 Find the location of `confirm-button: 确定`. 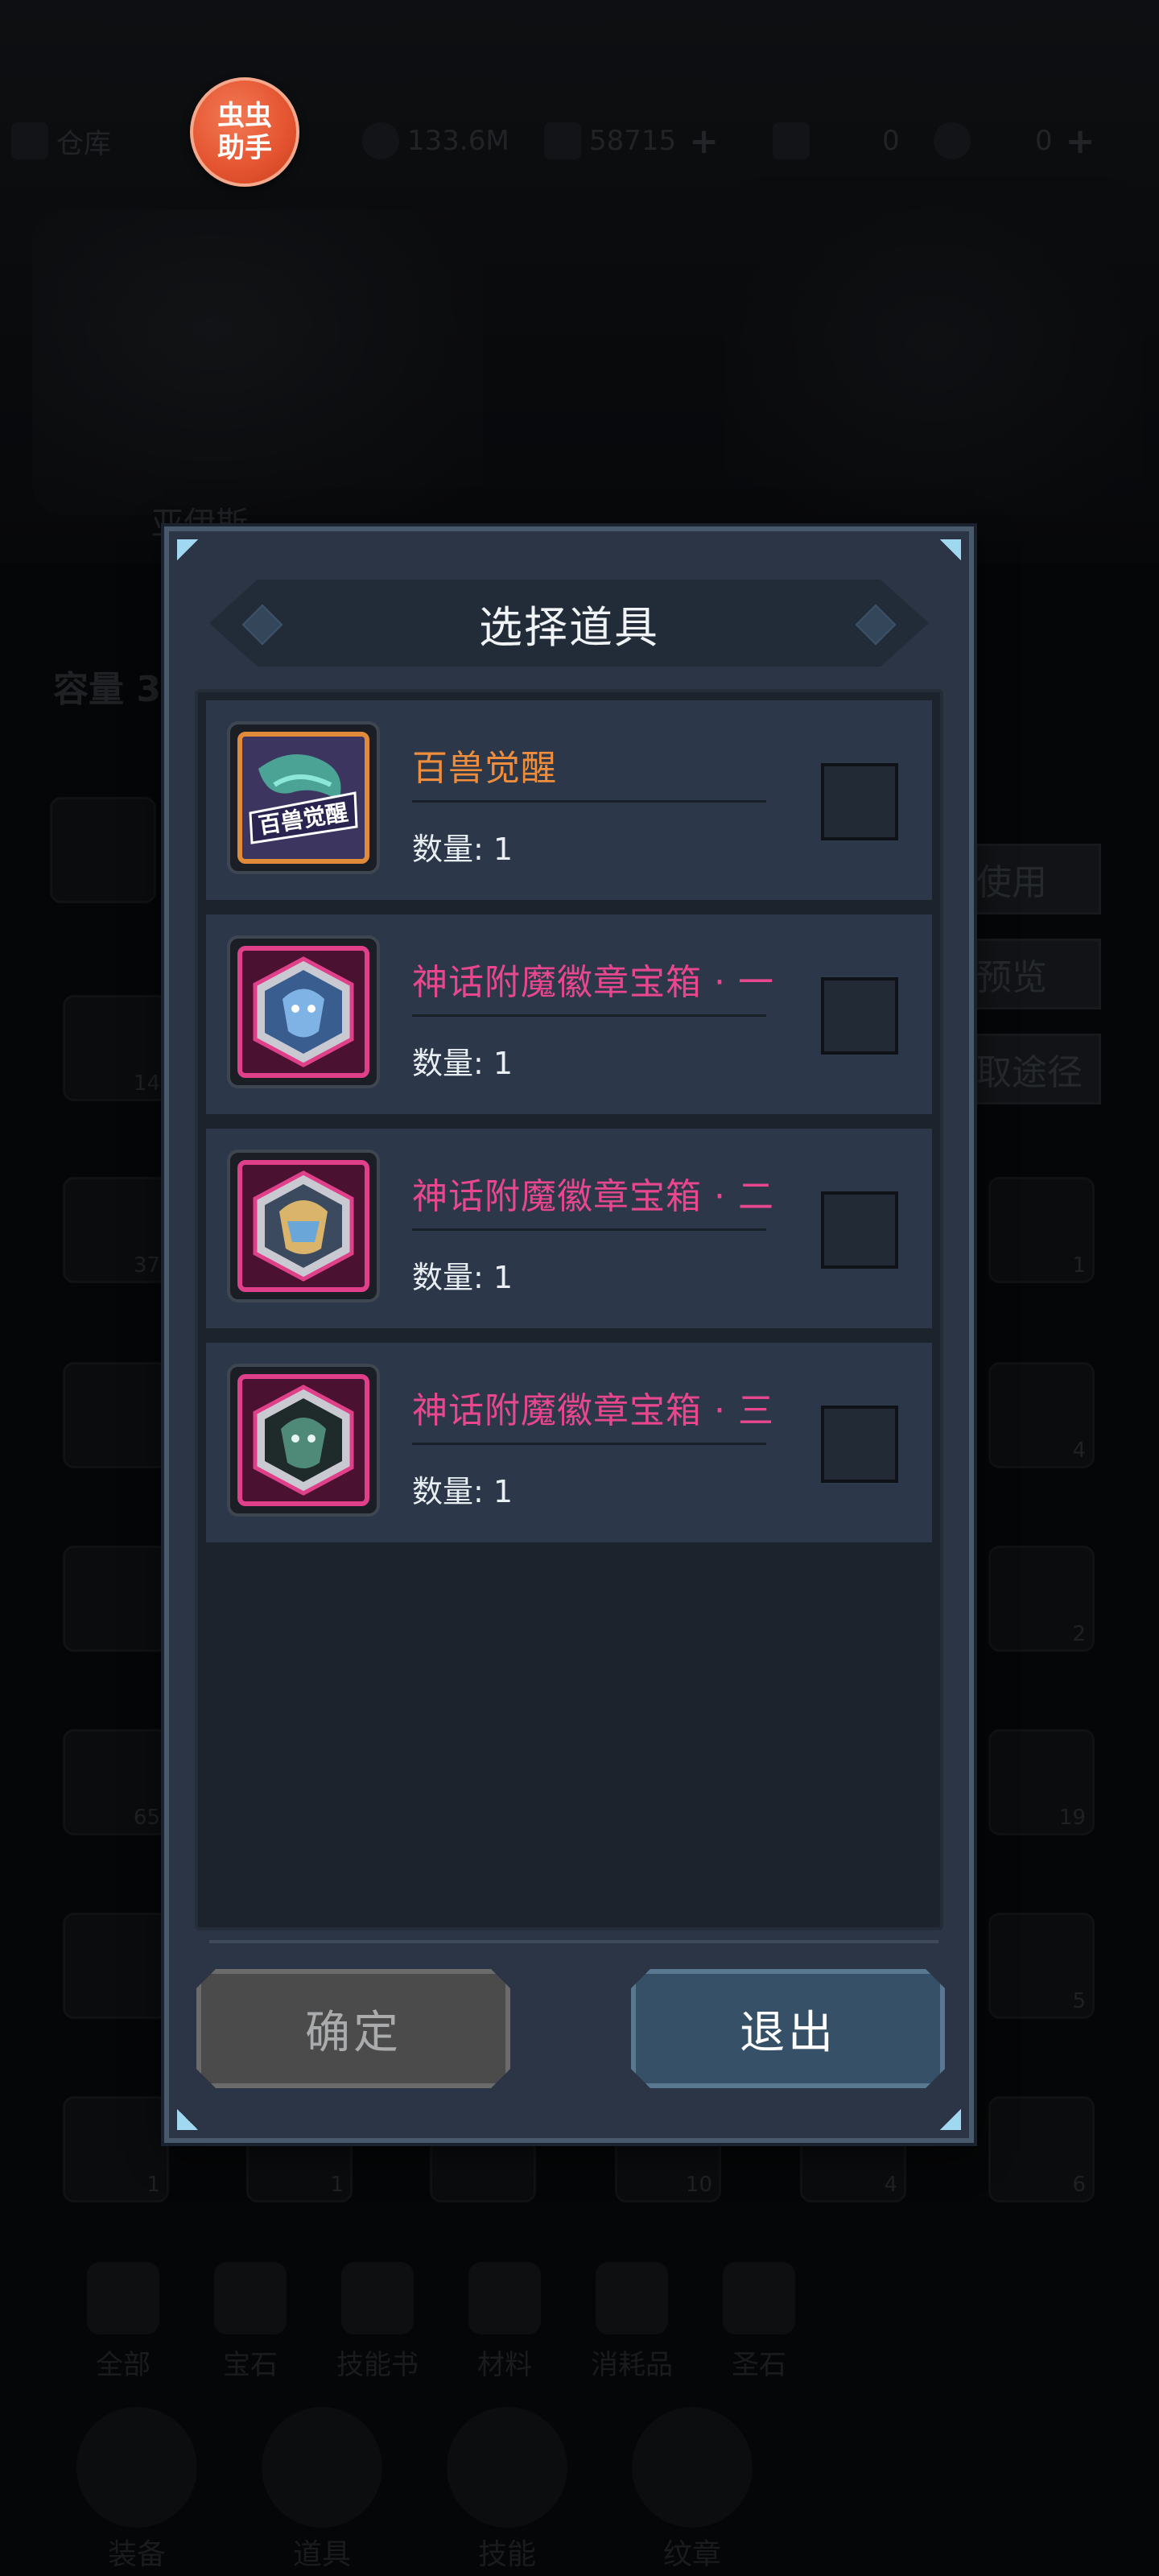

confirm-button: 确定 is located at coordinates (353, 2028).